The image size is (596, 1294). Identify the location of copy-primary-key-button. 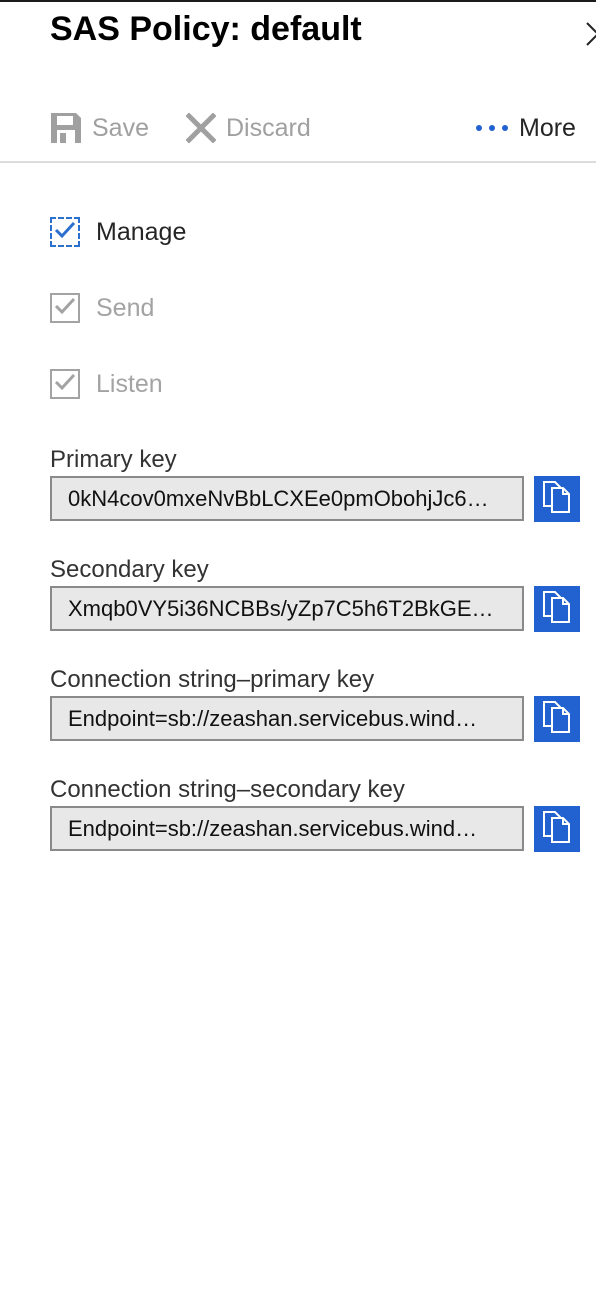
(557, 499).